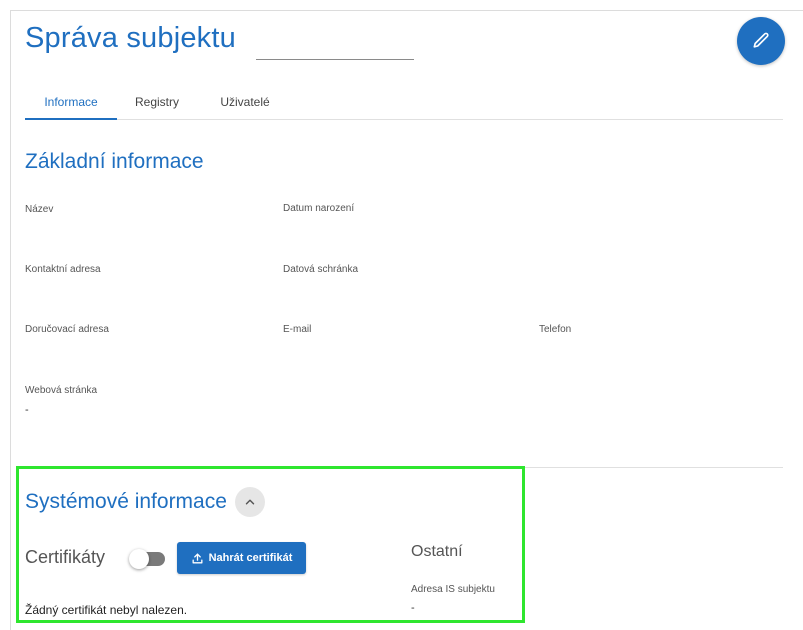 Image resolution: width=803 pixels, height=630 pixels. I want to click on field-label-telefon: Telefon, so click(555, 329).